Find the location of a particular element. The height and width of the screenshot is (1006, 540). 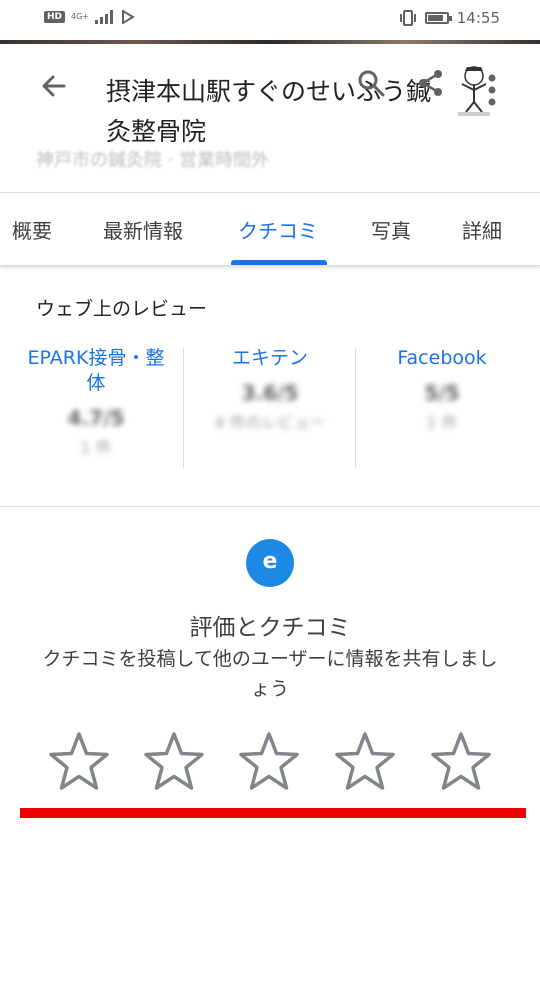

web-reviews-heading: ウェブ上のレビュー is located at coordinates (122, 309).